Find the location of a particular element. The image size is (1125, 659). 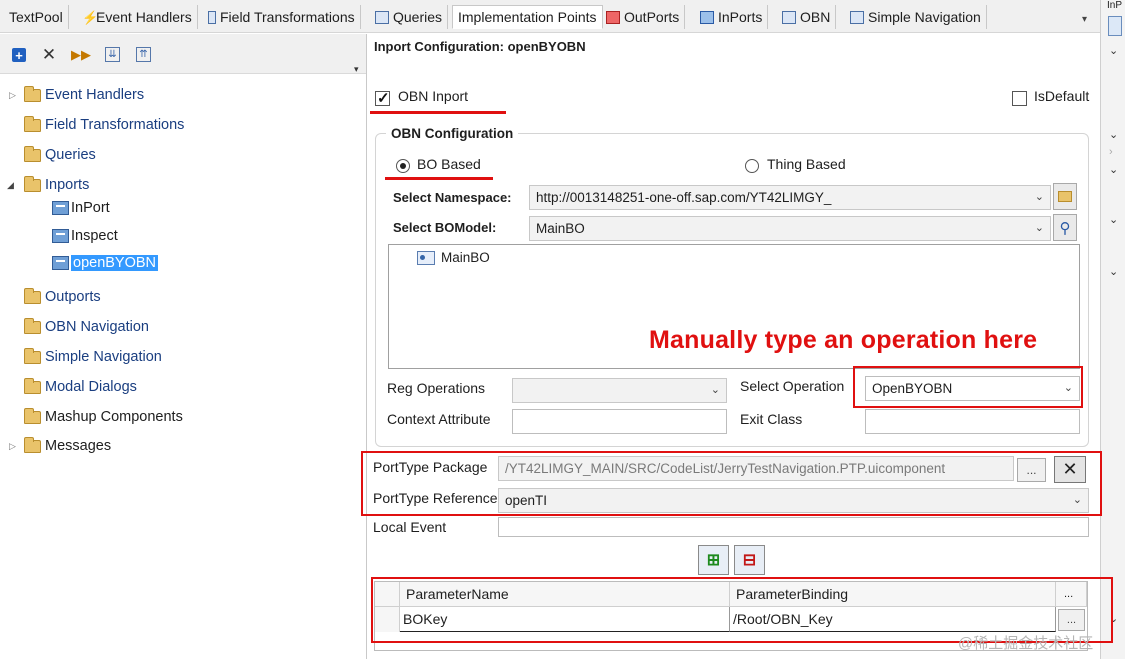

tree-item-outports: Outports is located at coordinates (62, 297).